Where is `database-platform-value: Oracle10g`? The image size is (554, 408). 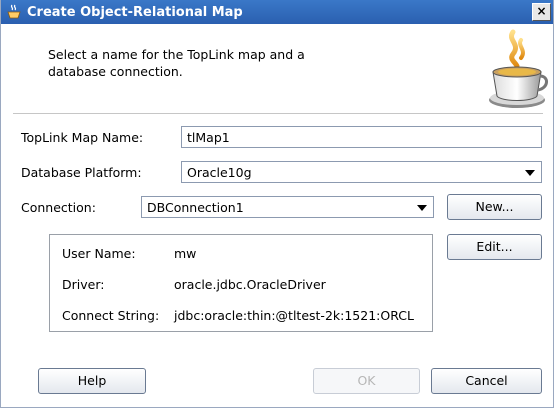 database-platform-value: Oracle10g is located at coordinates (219, 172).